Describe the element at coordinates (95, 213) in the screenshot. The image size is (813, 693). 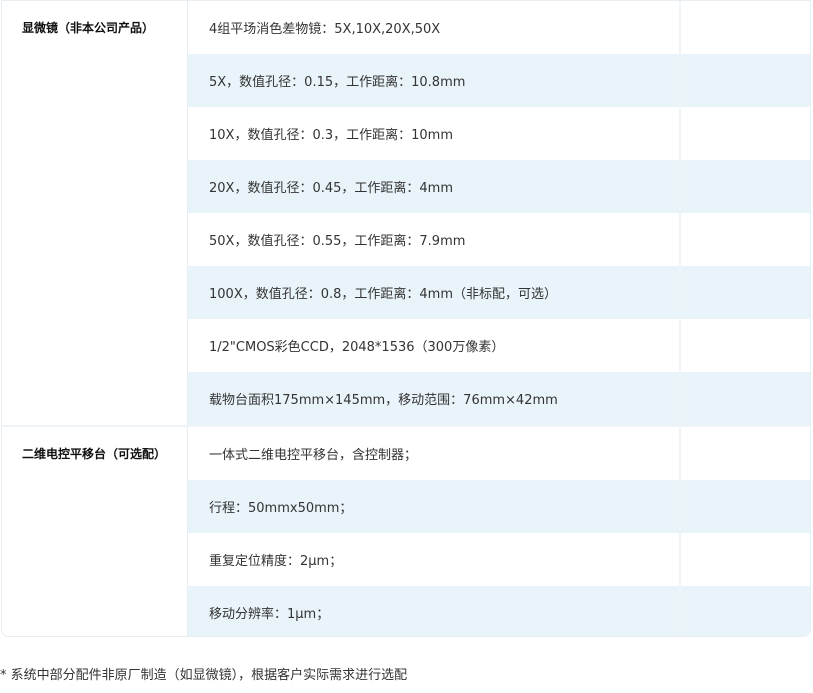
I see `category-label: 显微镜（非本公司产品）` at that location.